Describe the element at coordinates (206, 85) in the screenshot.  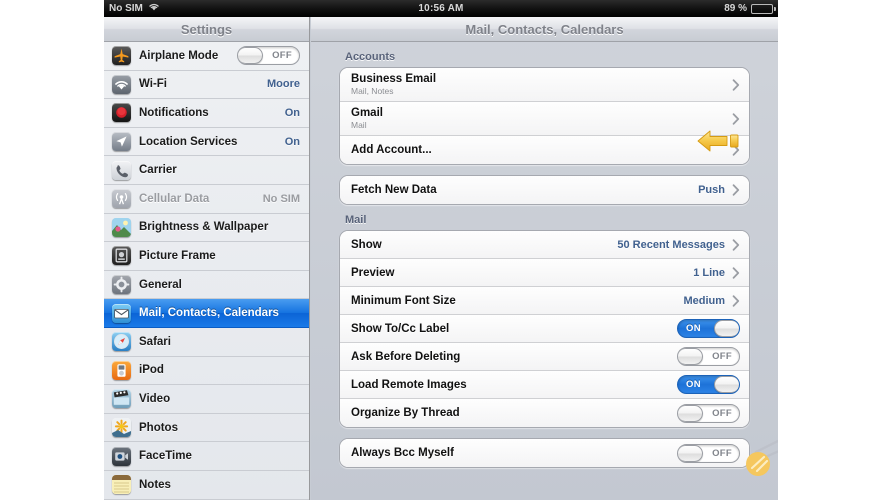
I see `sidebar-item-wi-fi: Wi-Fi Moore` at that location.